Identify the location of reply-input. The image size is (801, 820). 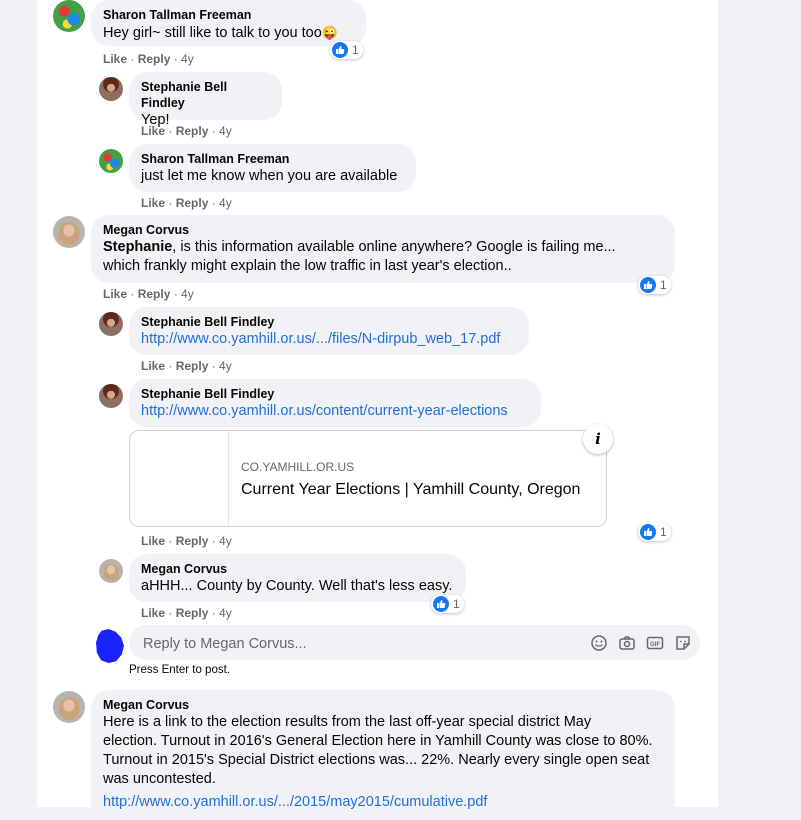
(358, 643).